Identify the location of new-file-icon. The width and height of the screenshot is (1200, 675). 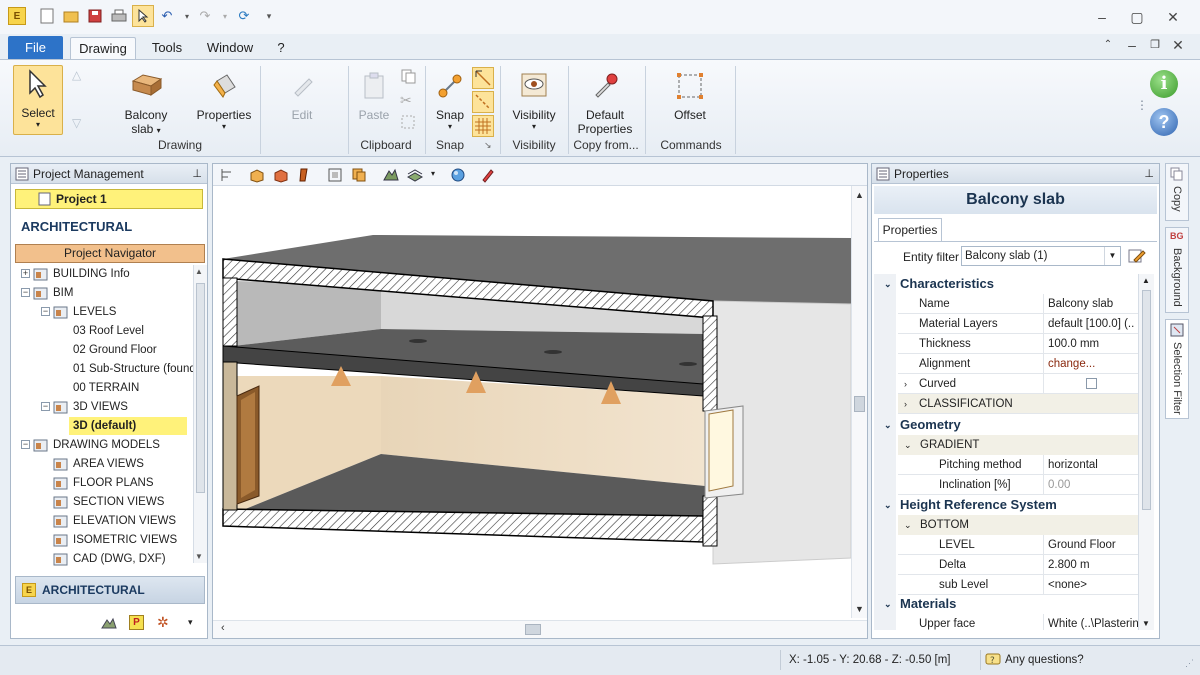
(47, 16).